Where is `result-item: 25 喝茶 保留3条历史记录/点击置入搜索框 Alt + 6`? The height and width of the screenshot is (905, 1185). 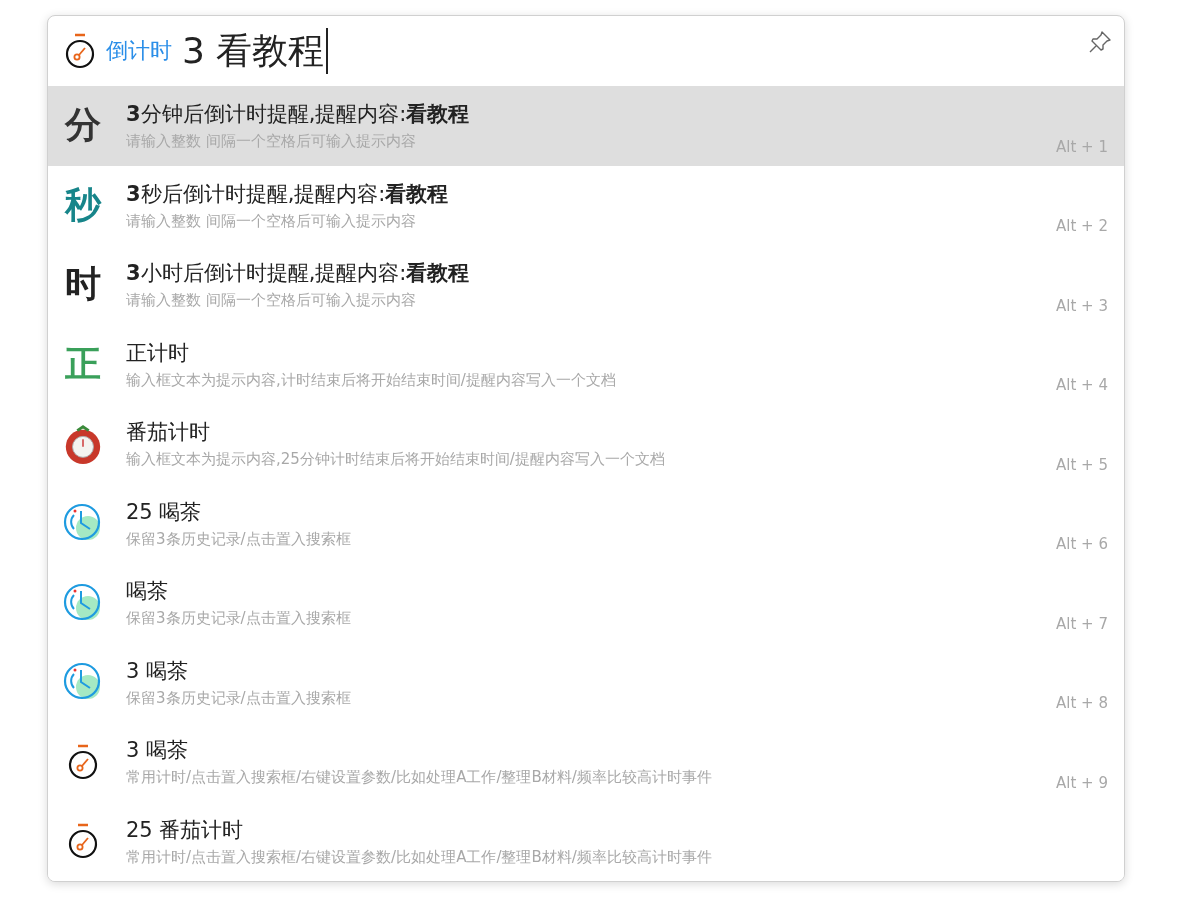 result-item: 25 喝茶 保留3条历史记录/点击置入搜索框 Alt + 6 is located at coordinates (586, 523).